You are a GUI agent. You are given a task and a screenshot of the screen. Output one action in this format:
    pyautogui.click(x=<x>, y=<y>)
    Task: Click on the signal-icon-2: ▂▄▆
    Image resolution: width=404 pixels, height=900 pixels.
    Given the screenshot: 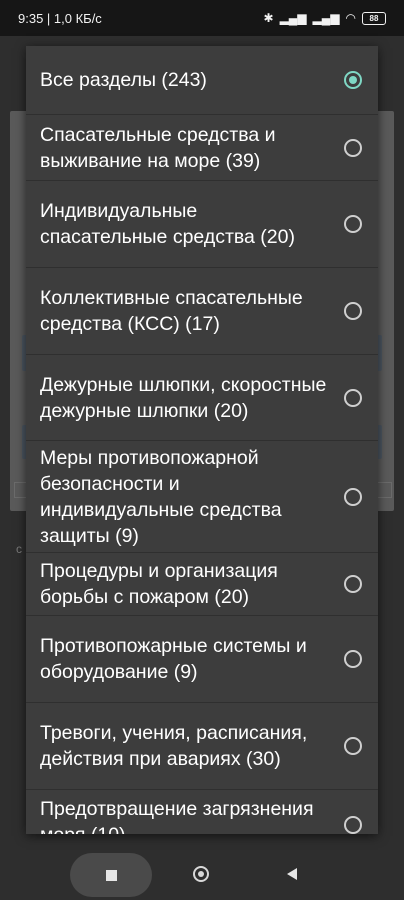 What is the action you would take?
    pyautogui.click(x=326, y=18)
    